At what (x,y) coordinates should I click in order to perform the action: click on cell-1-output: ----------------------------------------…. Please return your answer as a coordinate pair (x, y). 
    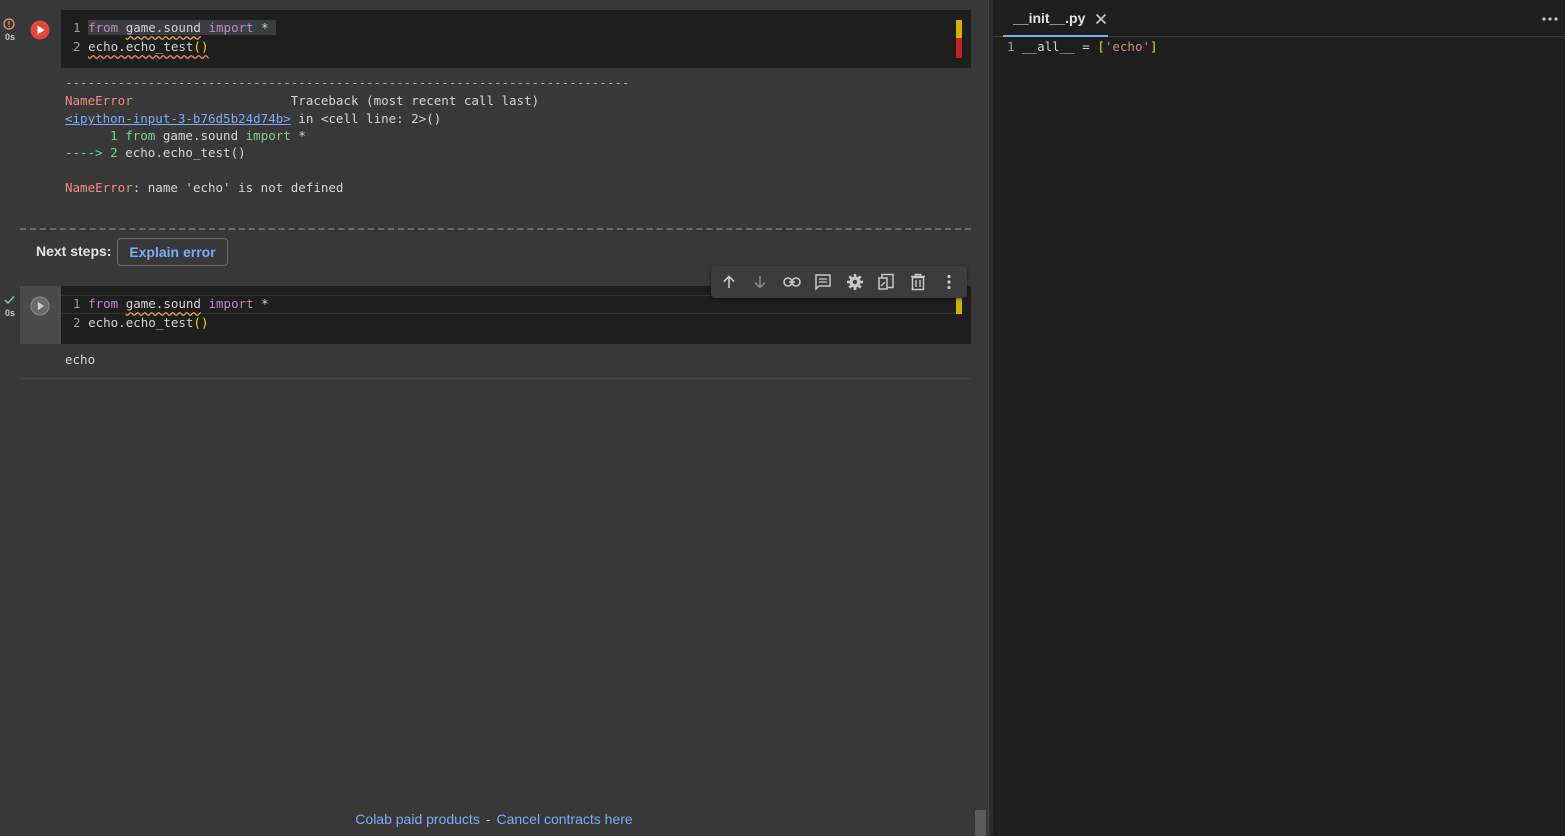
    Looking at the image, I should click on (495, 143).